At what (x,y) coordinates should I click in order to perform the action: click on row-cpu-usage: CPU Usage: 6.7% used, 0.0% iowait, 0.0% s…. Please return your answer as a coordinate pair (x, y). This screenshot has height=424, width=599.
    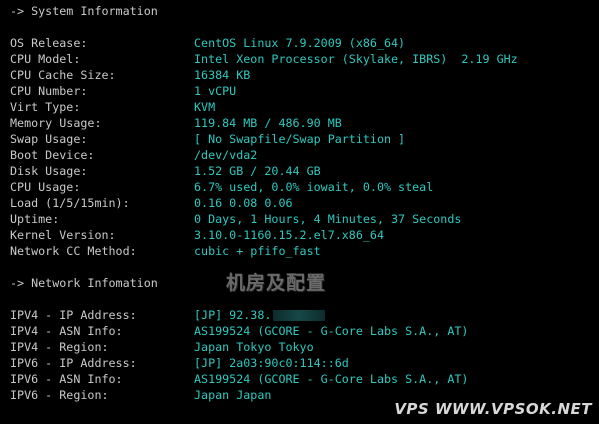
    Looking at the image, I should click on (221, 187).